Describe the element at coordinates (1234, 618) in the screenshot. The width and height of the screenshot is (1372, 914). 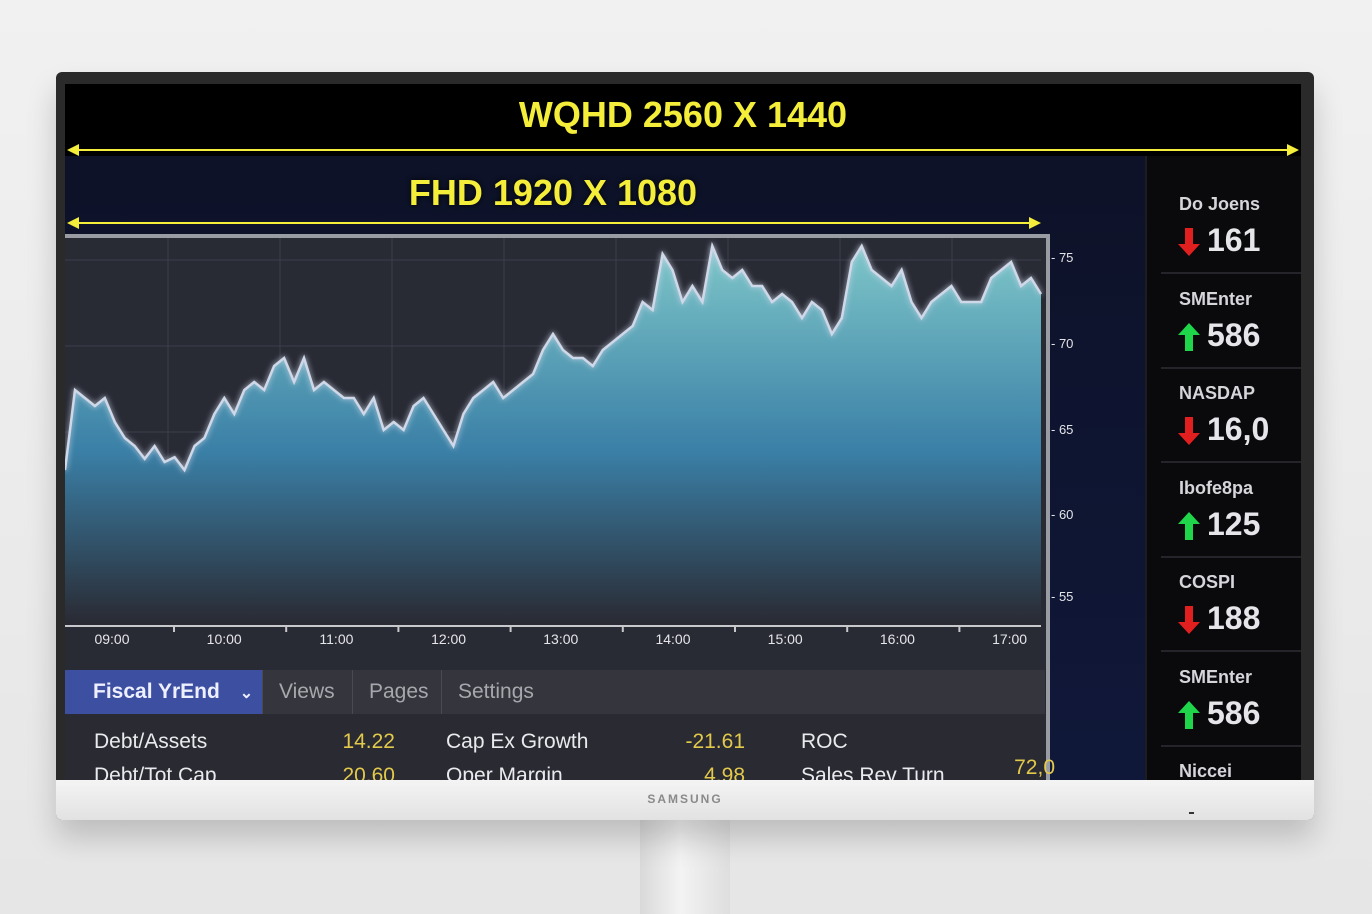
I see `ticker-value: 188` at that location.